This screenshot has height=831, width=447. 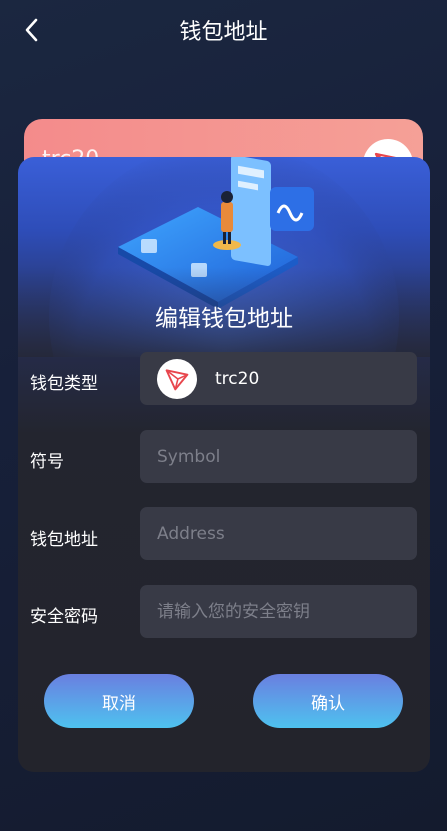 I want to click on tron-logo-icon, so click(x=177, y=379).